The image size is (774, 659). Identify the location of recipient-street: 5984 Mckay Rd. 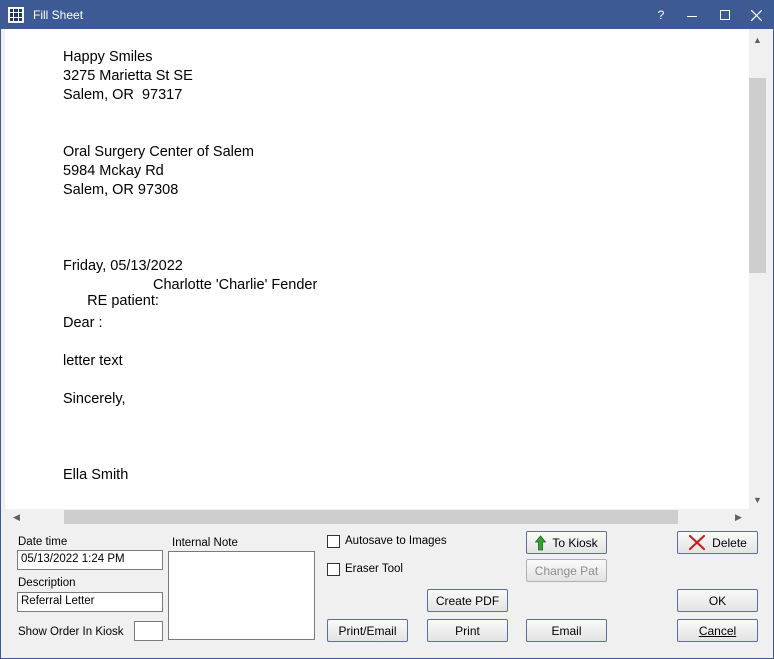
(113, 171).